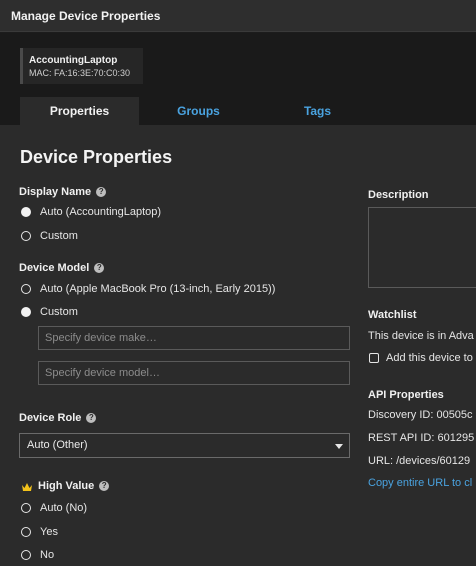 This screenshot has height=566, width=476. I want to click on device-model-label: Device Model?, so click(62, 268).